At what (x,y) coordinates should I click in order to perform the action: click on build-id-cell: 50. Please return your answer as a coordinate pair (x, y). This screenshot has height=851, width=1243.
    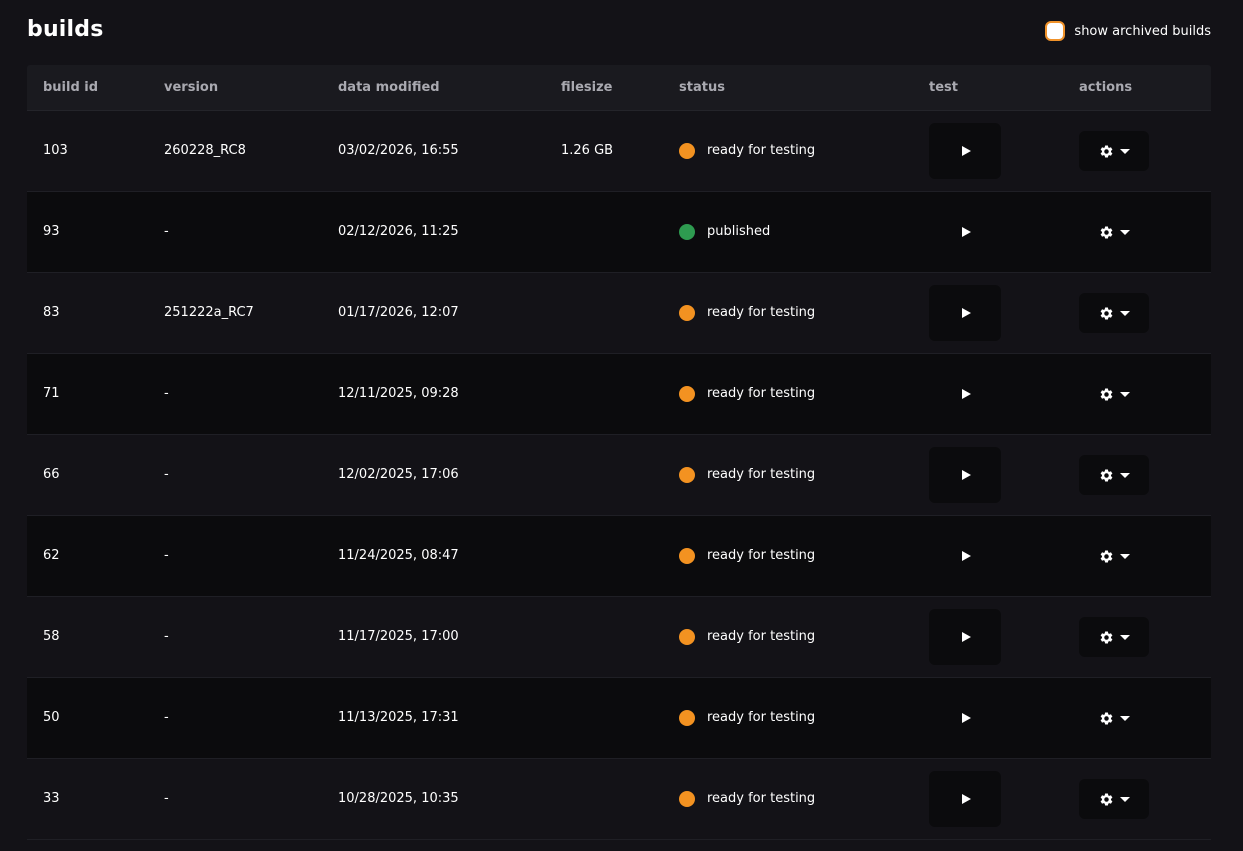
    Looking at the image, I should click on (51, 717).